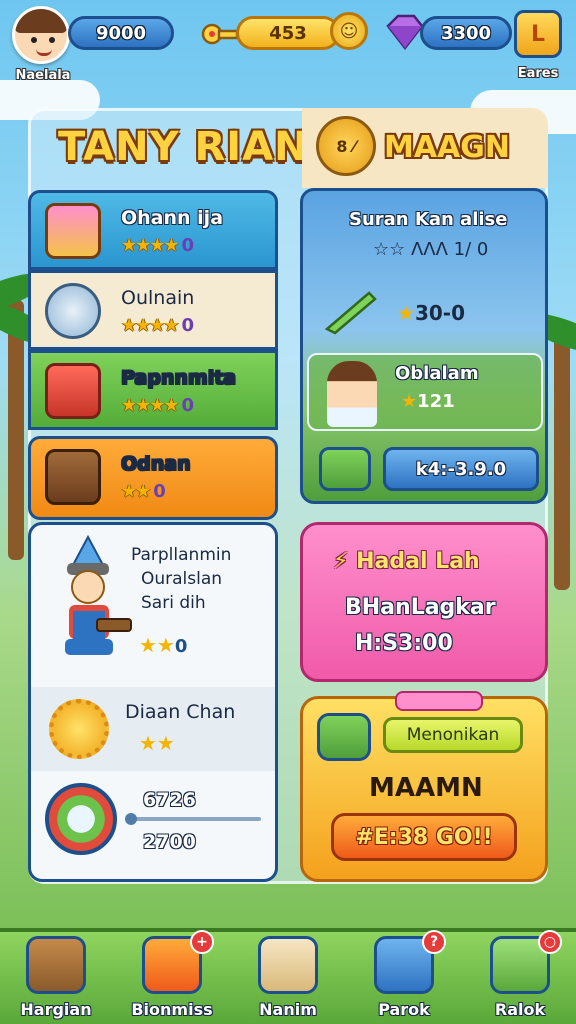  Describe the element at coordinates (81, 819) in the screenshot. I see `shield-icon` at that location.